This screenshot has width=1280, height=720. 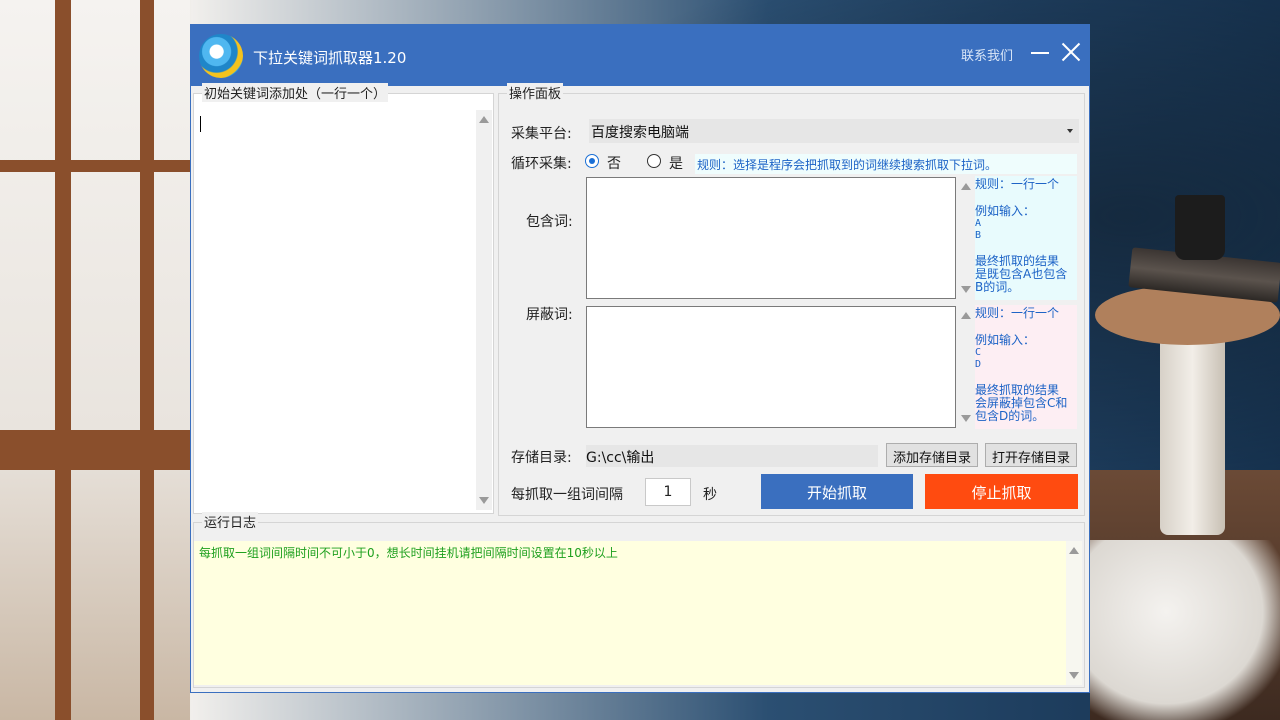 I want to click on keywords-textarea, so click(x=336, y=310).